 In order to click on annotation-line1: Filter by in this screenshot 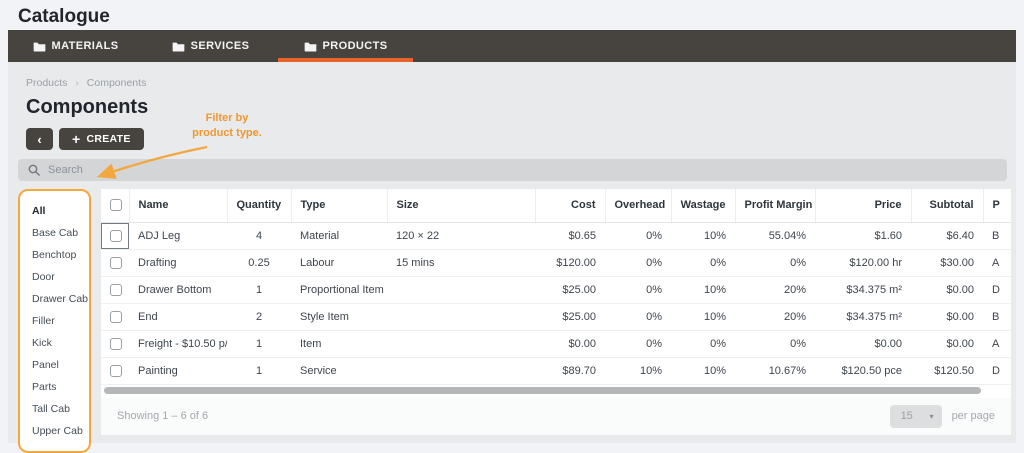, I will do `click(227, 118)`.